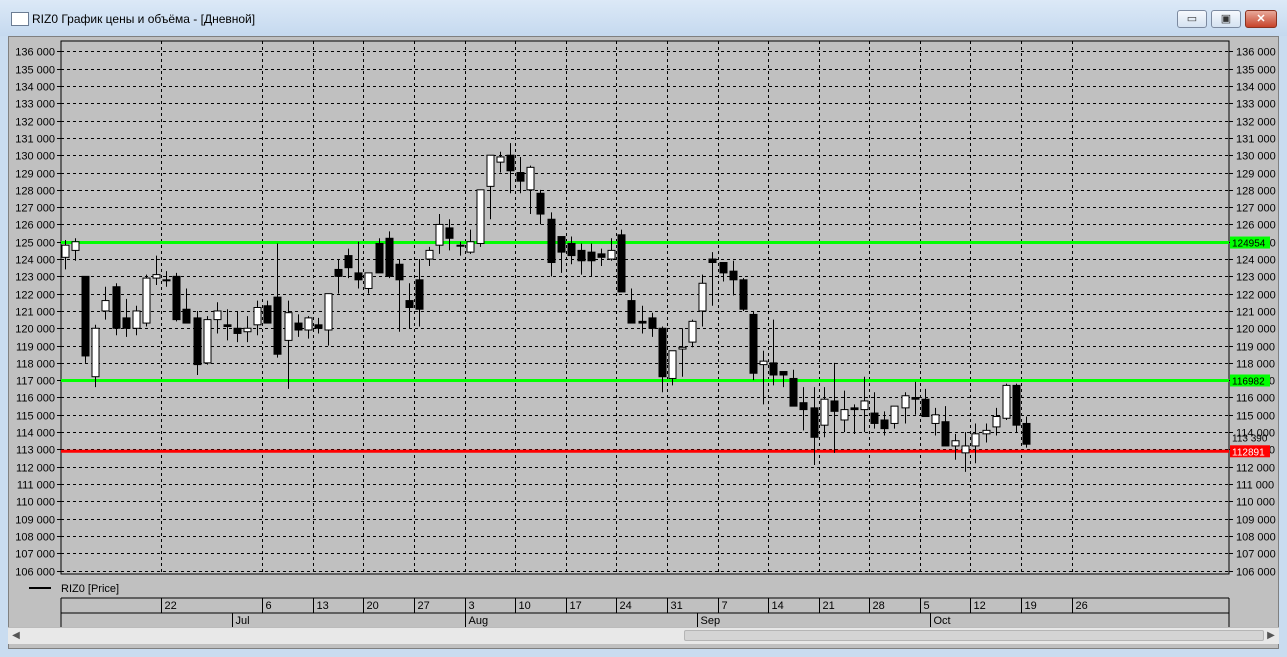 The height and width of the screenshot is (657, 1287). I want to click on y-tick-label-right: 127 000, so click(1256, 209).